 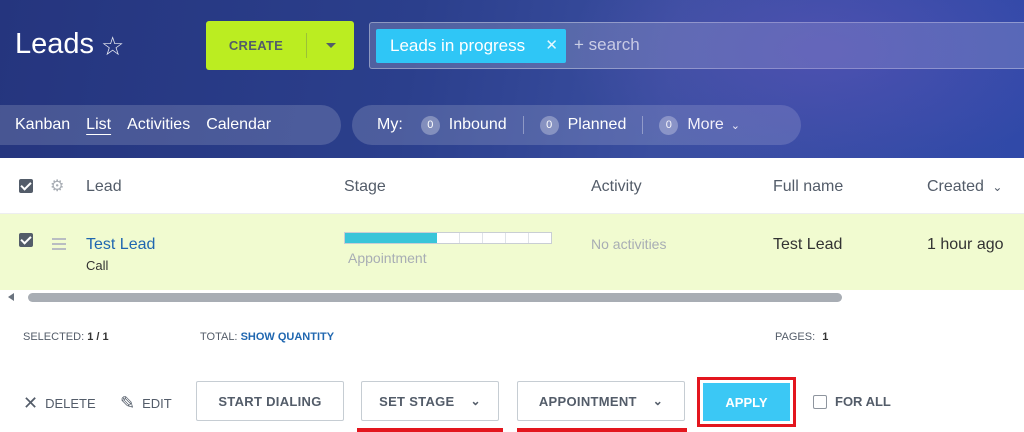 What do you see at coordinates (59, 245) in the screenshot?
I see `drag-handle-icon` at bounding box center [59, 245].